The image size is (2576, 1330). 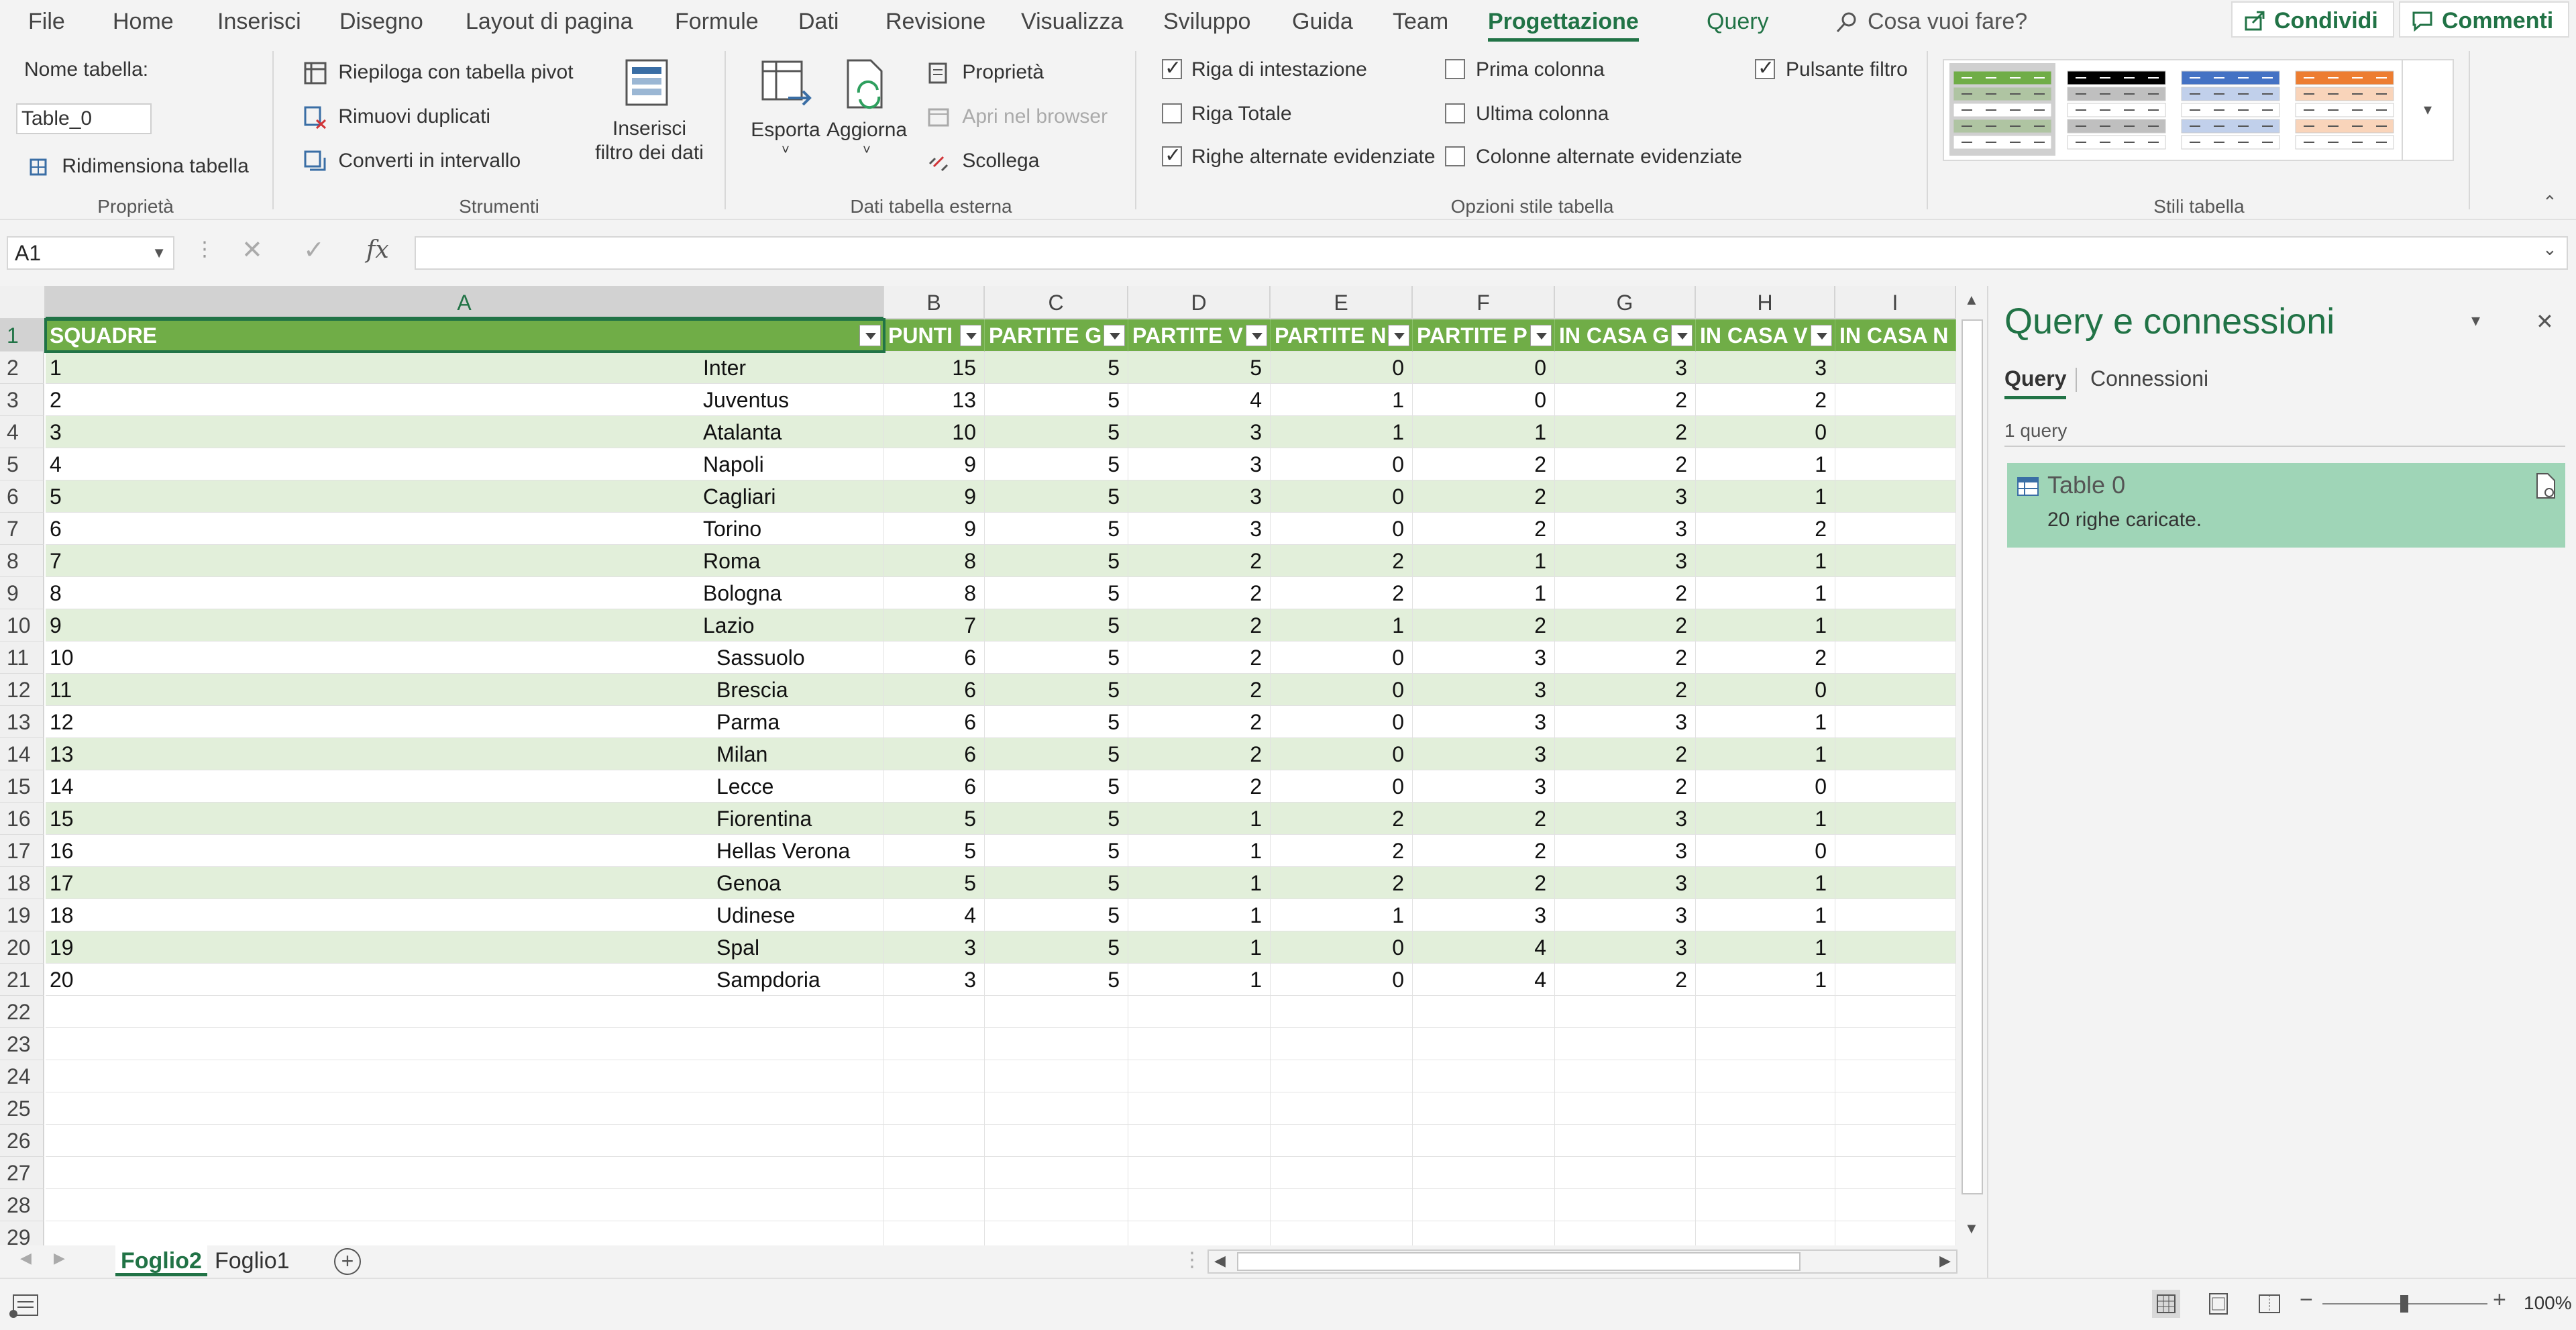 I want to click on filter-button-checkbox, so click(x=1765, y=68).